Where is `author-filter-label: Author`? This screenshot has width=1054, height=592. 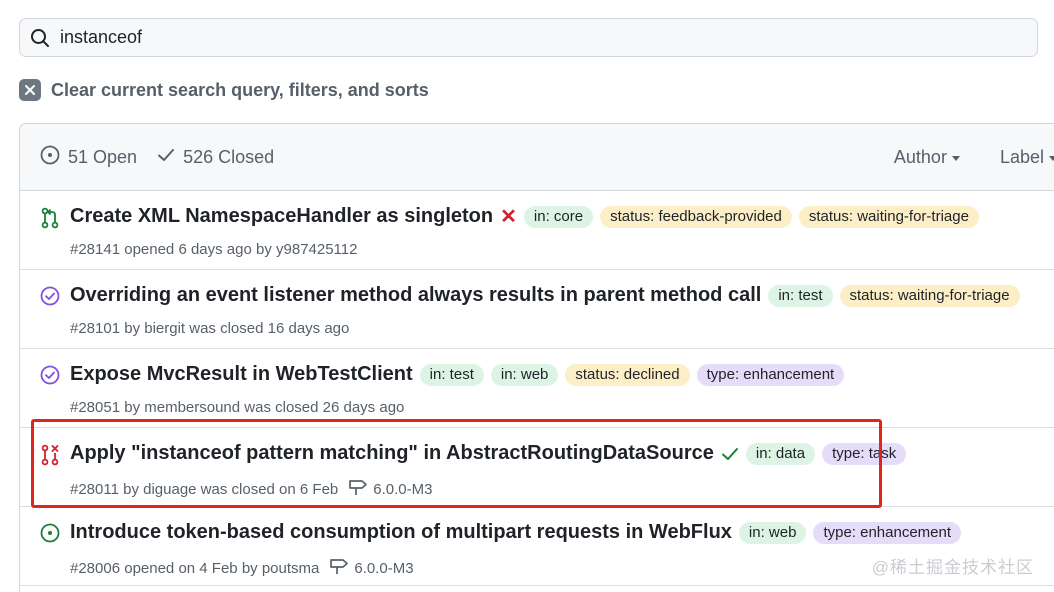 author-filter-label: Author is located at coordinates (920, 157).